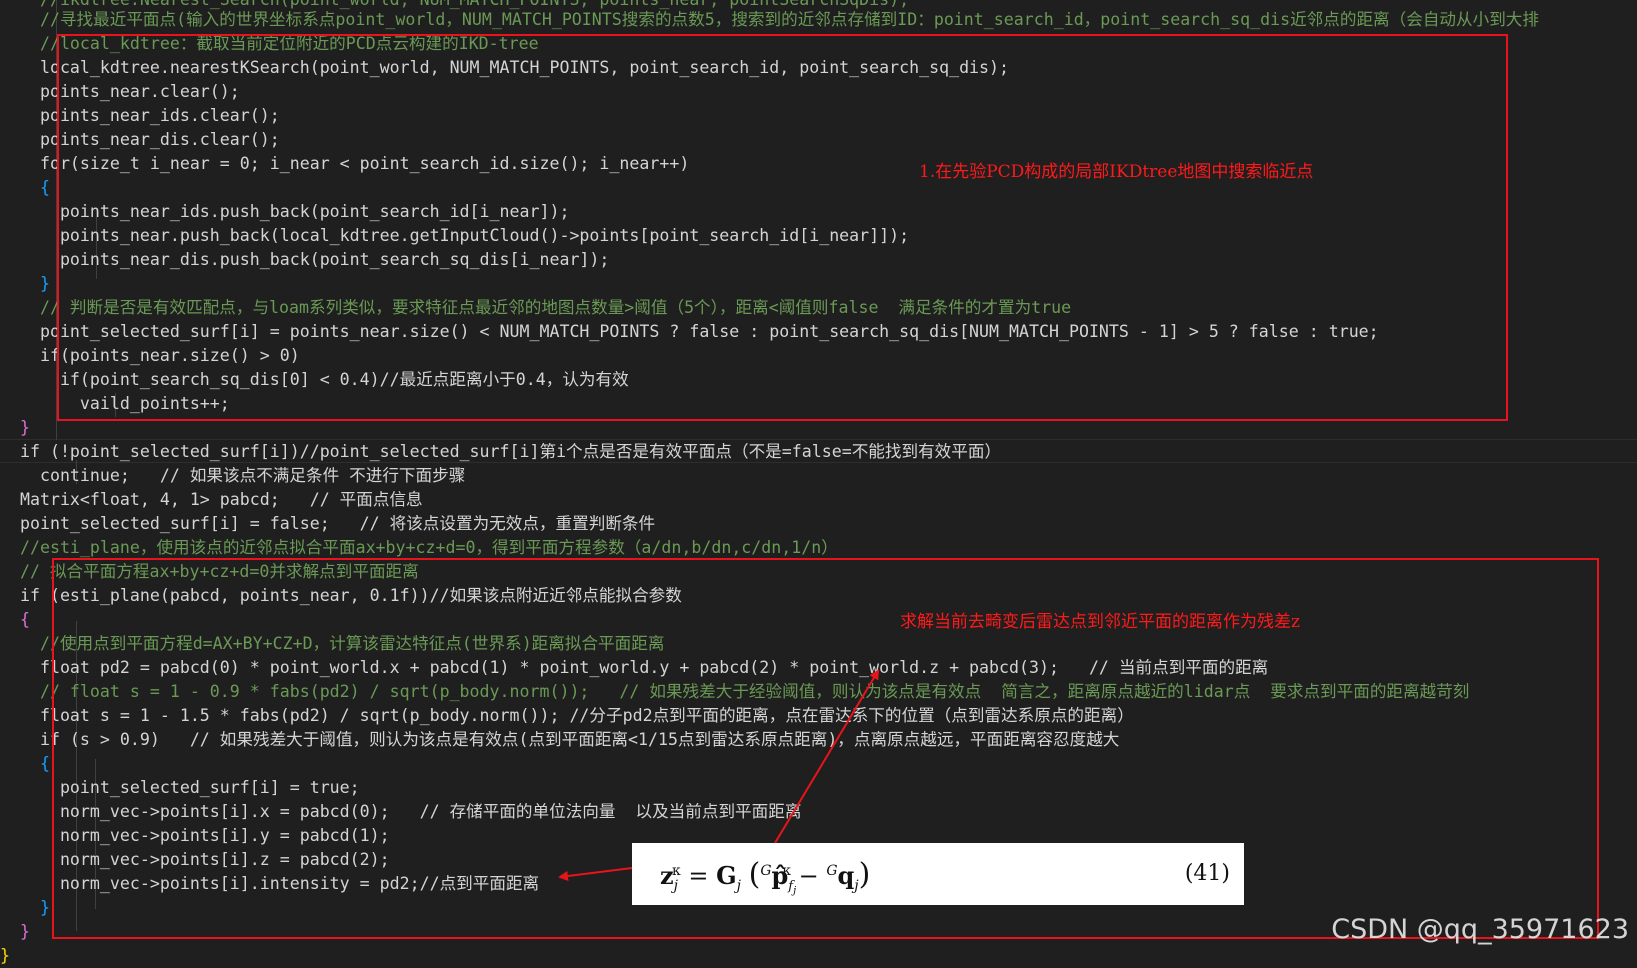 The image size is (1637, 968). I want to click on formula-image: zjκ = Gj (Gp̂fjκ − Gqj) (41), so click(938, 874).